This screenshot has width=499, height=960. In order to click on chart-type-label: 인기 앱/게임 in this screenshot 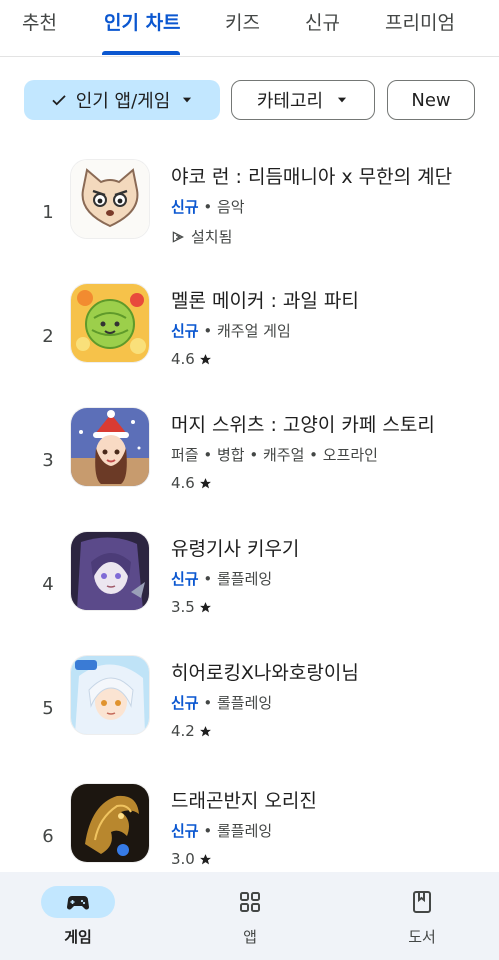, I will do `click(123, 101)`.